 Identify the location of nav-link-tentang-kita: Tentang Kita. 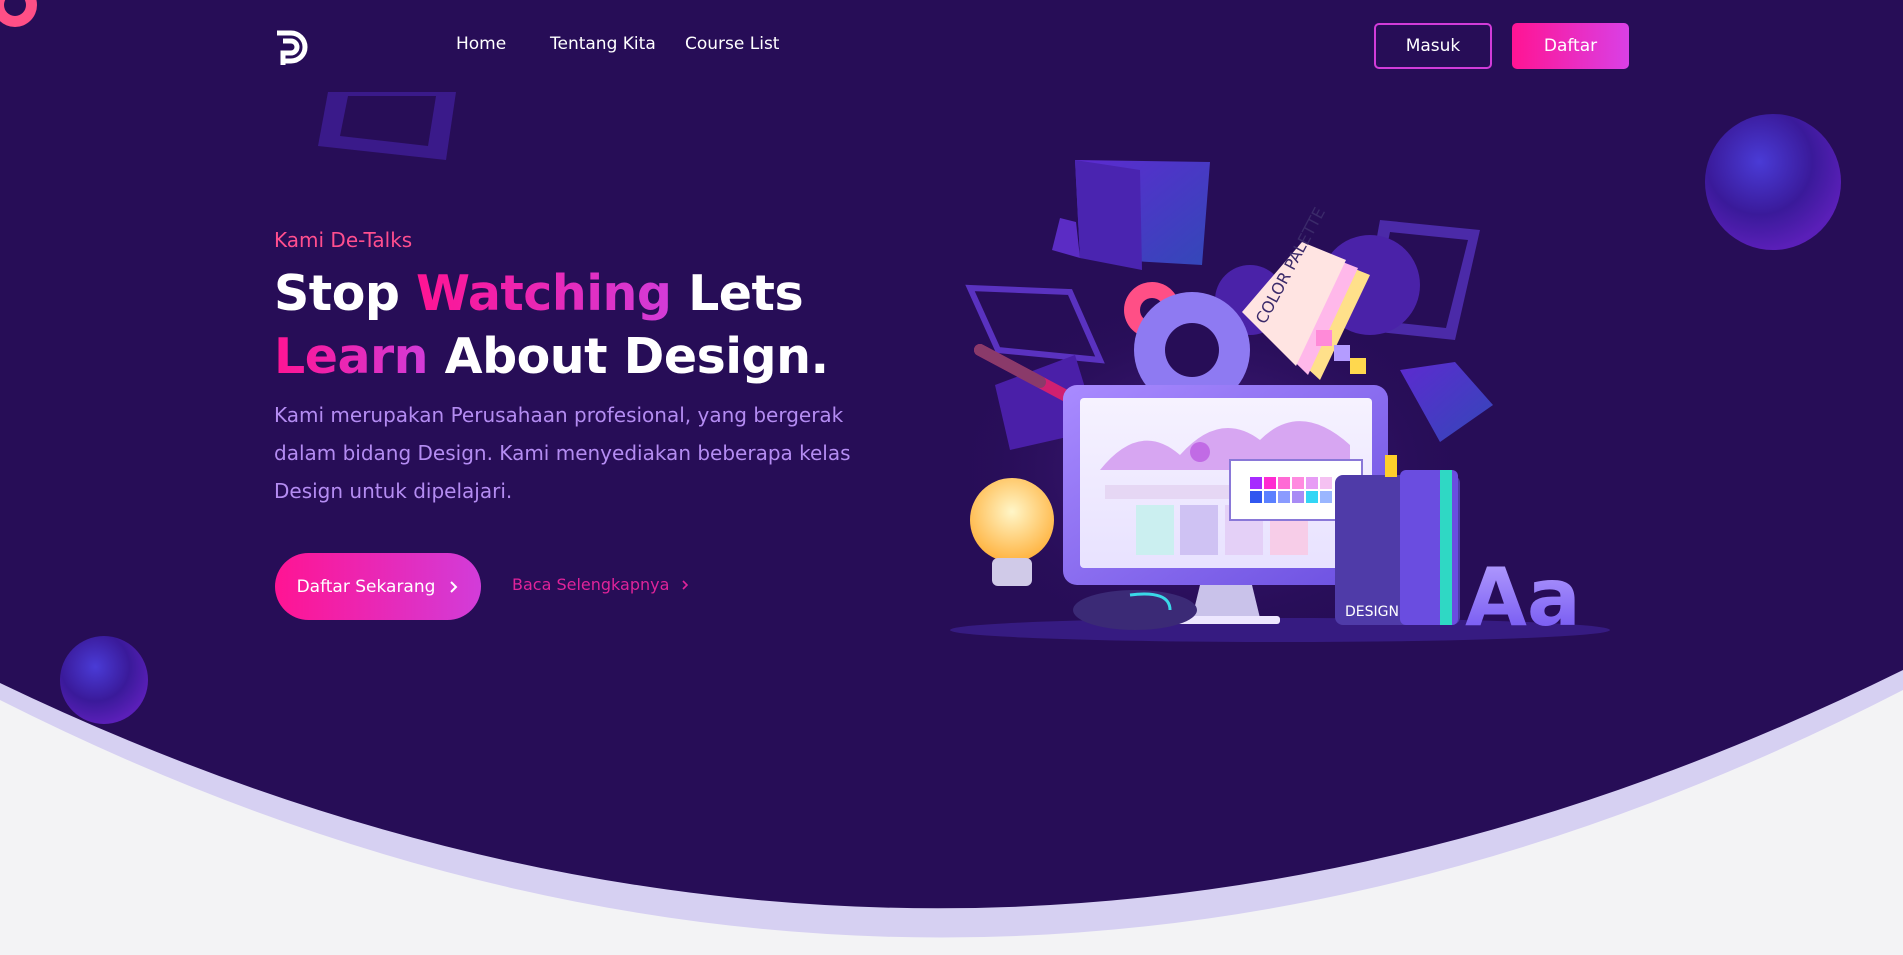
(603, 44).